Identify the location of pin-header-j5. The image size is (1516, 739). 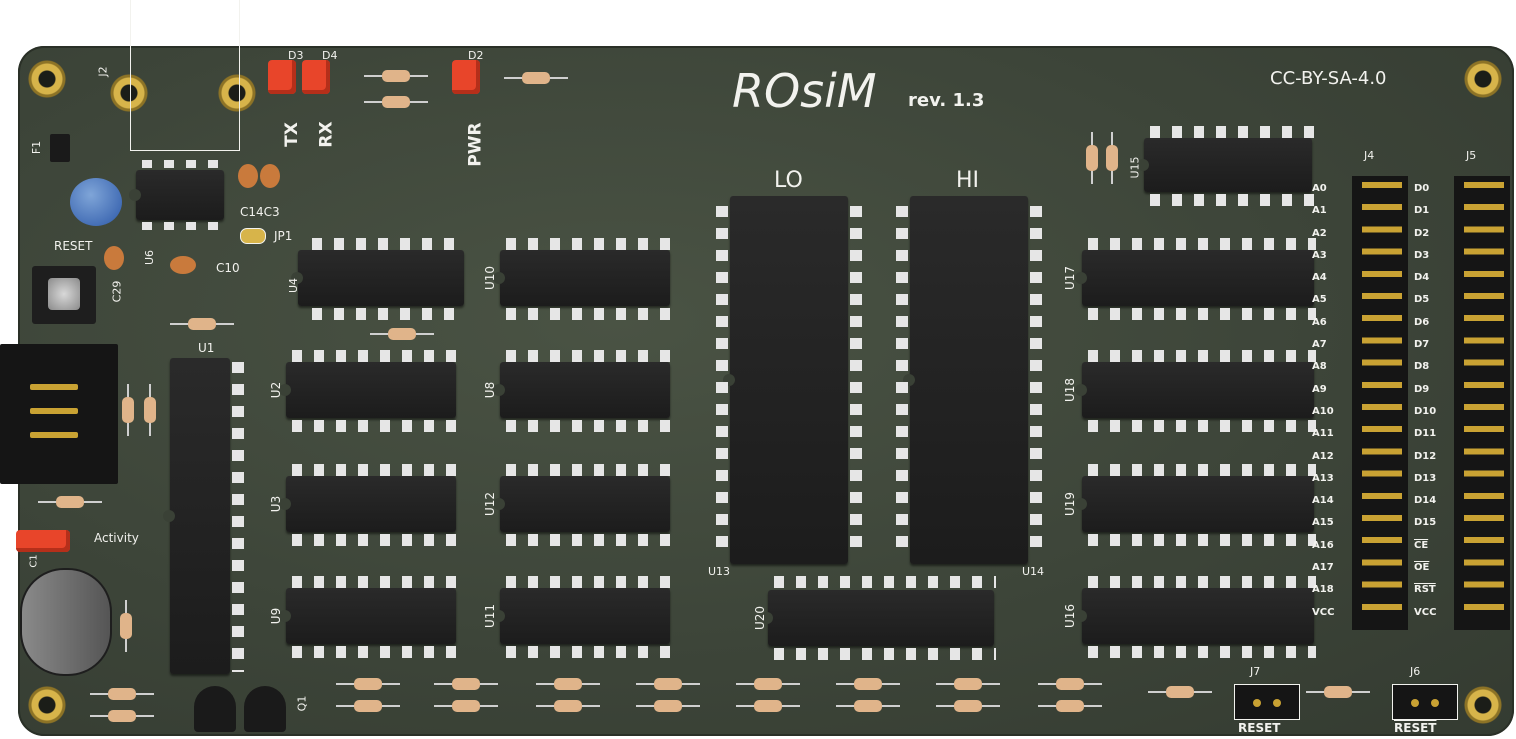
(1482, 403).